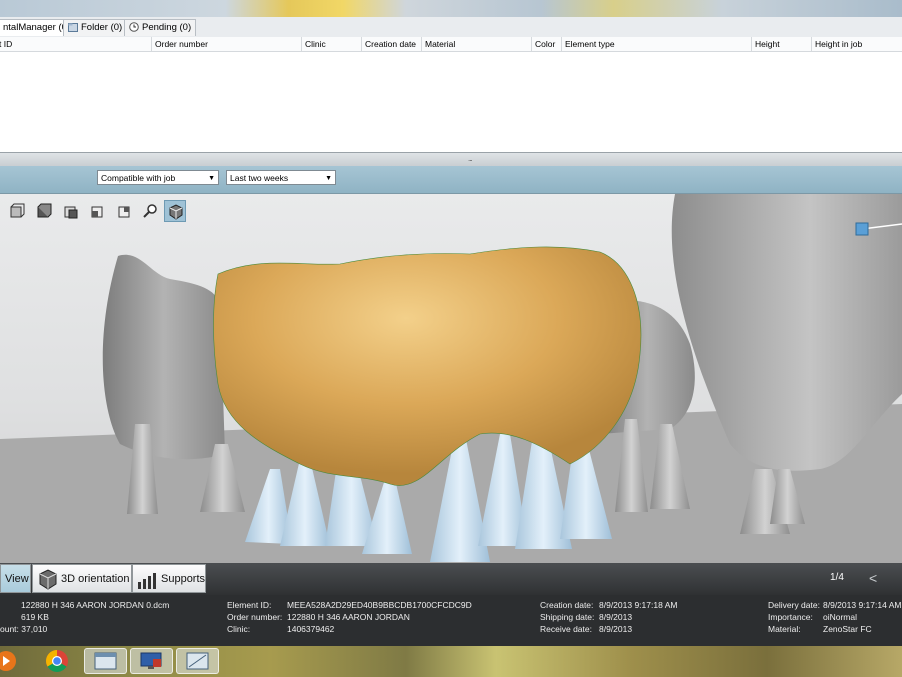 The width and height of the screenshot is (902, 677). Describe the element at coordinates (616, 629) in the screenshot. I see `receive-date-value: 8/9/2013` at that location.